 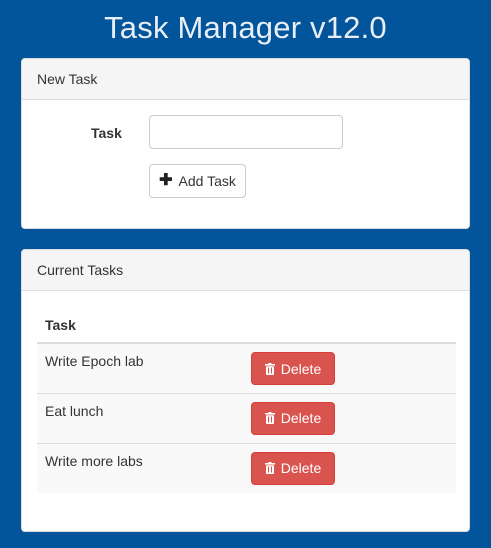 I want to click on task-name: Eat lunch, so click(x=140, y=417).